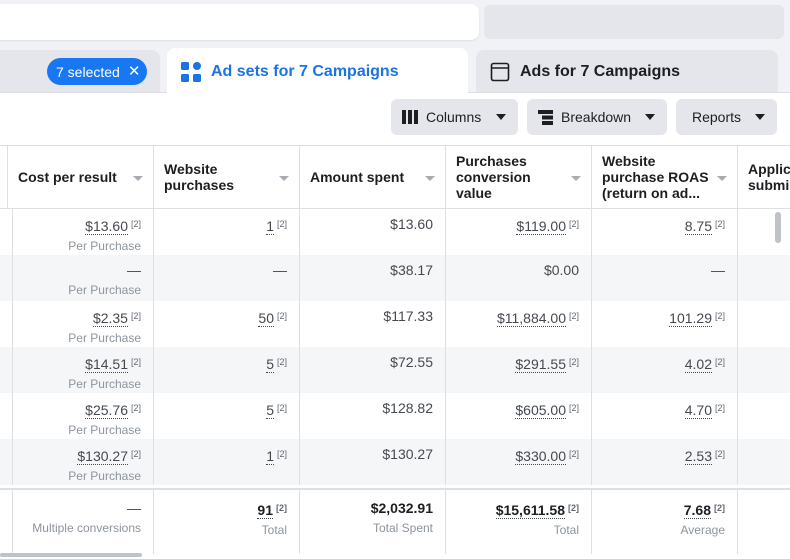  Describe the element at coordinates (373, 177) in the screenshot. I see `column-header-amount-spent: Amount spent` at that location.